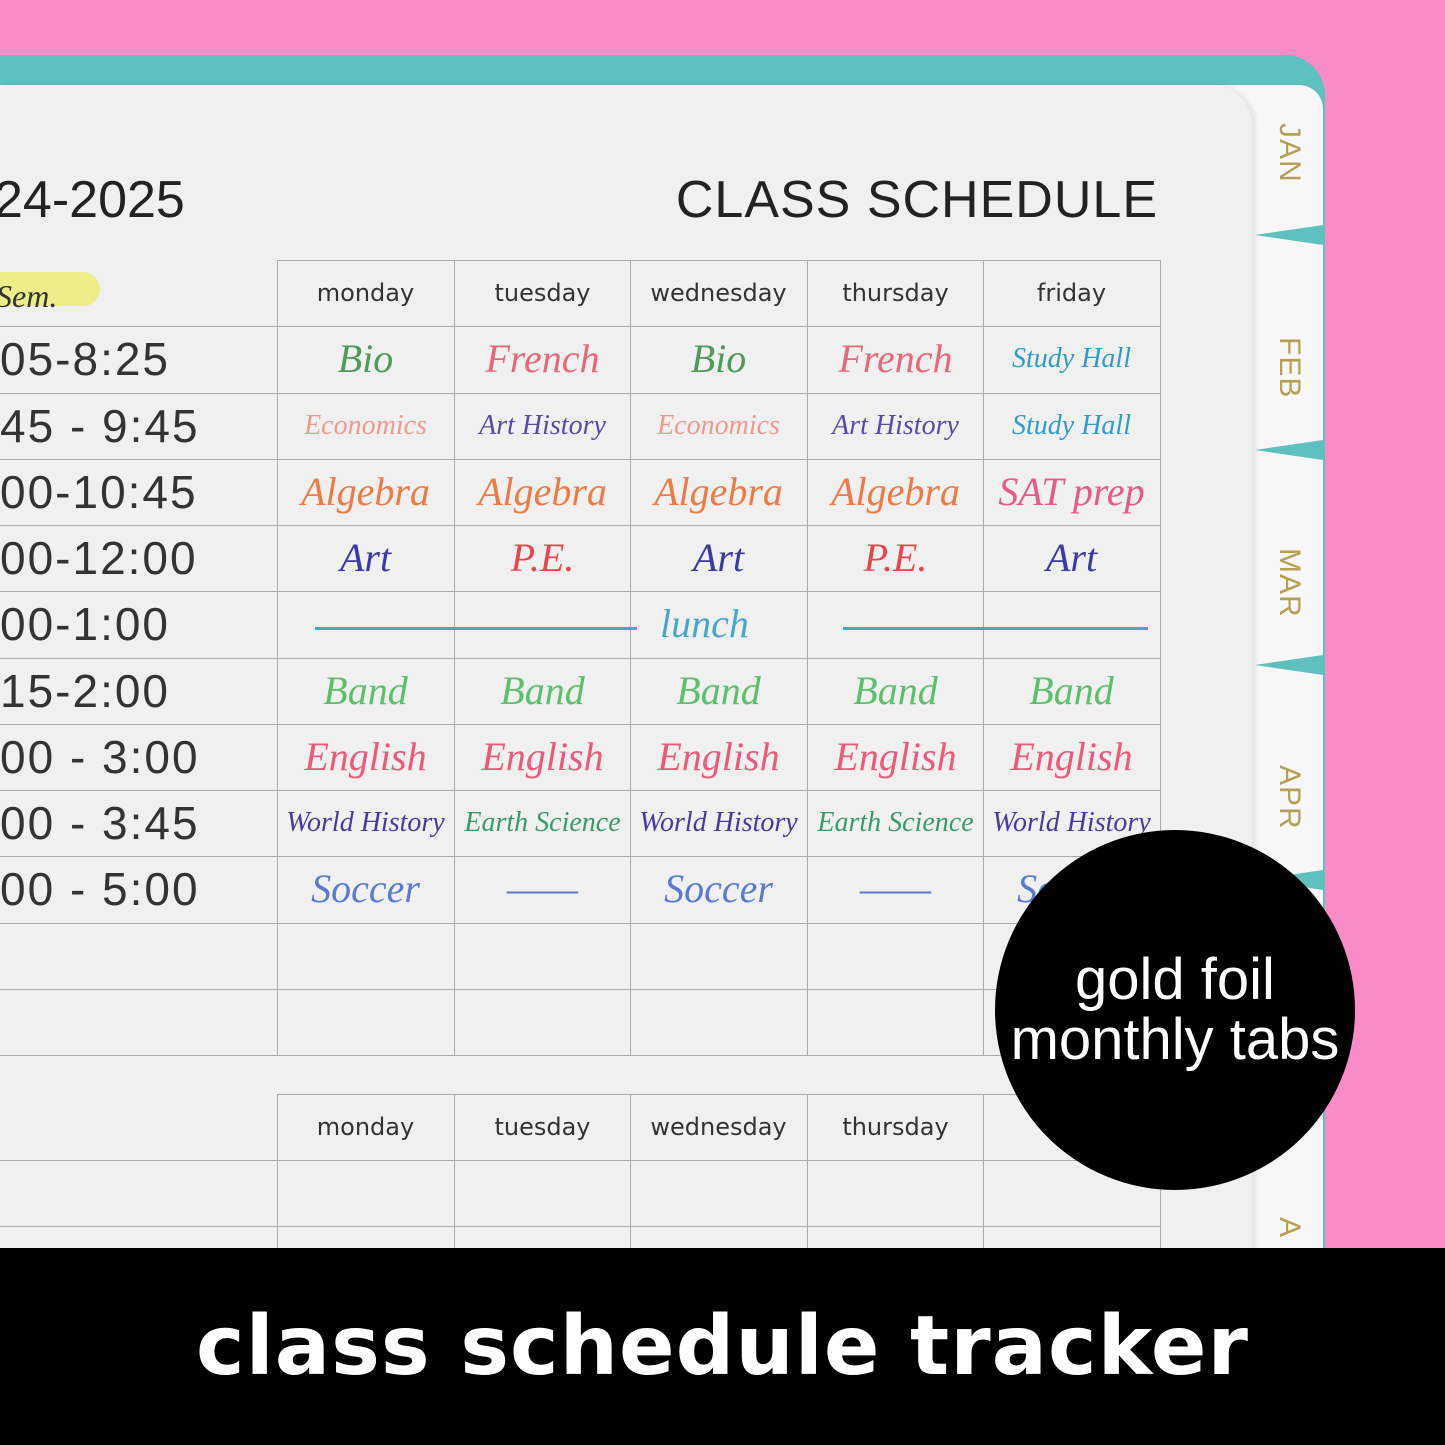  I want to click on lunch-label: lunch, so click(704, 623).